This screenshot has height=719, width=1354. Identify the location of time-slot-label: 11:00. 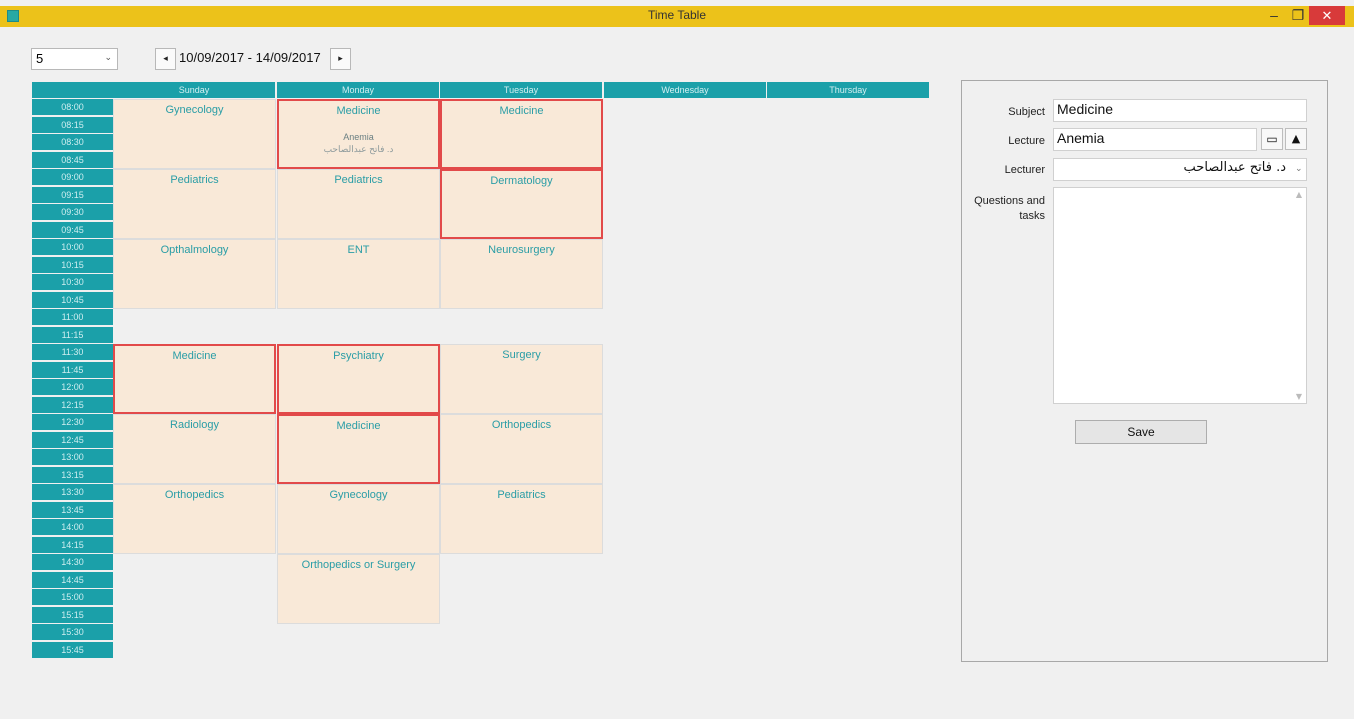
(72, 317).